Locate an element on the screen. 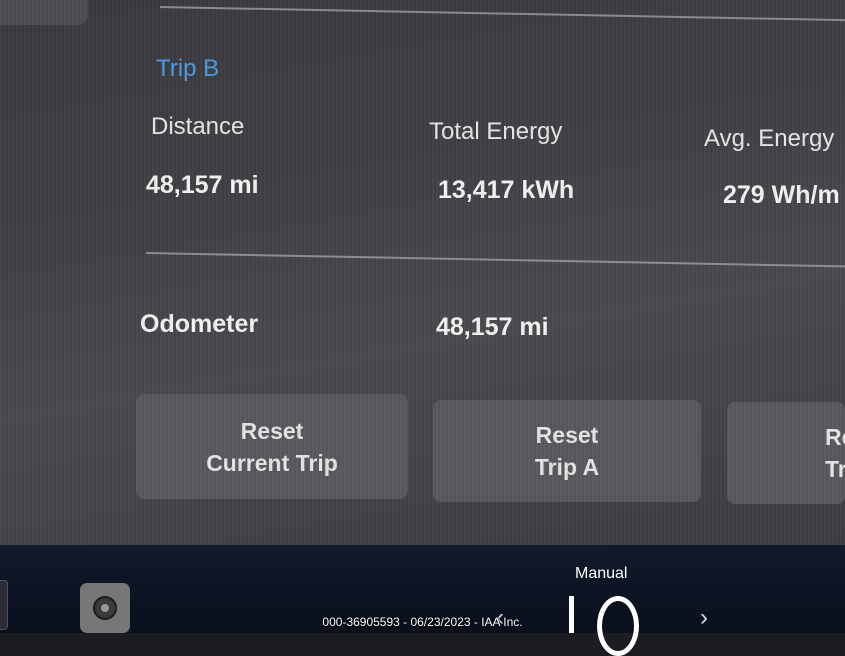 This screenshot has height=656, width=845. reset-trip-a-button: Reset Trip A is located at coordinates (567, 451).